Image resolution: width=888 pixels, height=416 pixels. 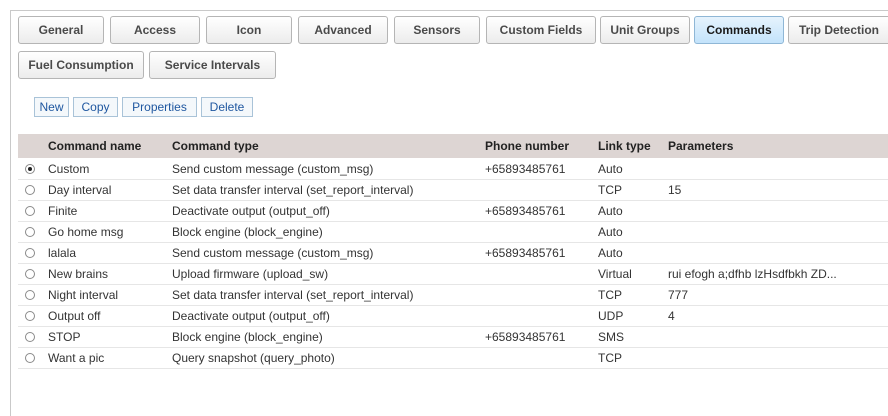 What do you see at coordinates (678, 295) in the screenshot?
I see `cell-parameters: 777` at bounding box center [678, 295].